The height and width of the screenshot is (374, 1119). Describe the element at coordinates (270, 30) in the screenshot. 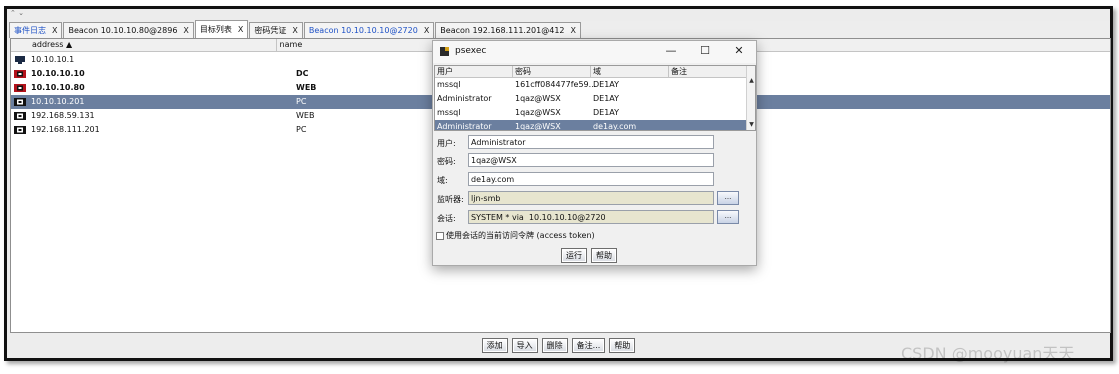

I see `tab-label: 密码凭证` at that location.